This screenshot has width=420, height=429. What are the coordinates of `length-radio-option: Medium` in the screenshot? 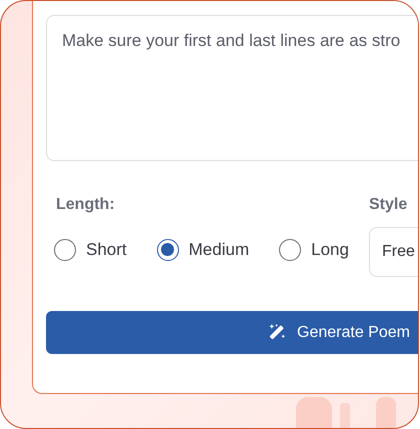 It's located at (203, 249).